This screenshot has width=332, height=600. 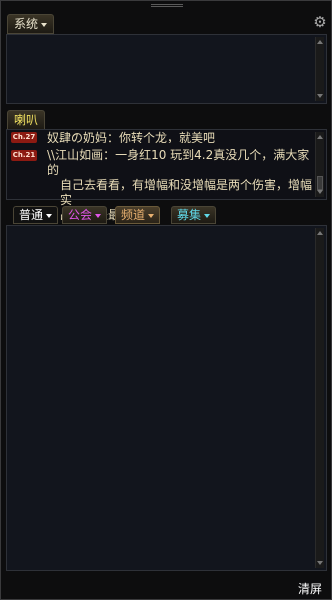 What do you see at coordinates (31, 215) in the screenshot?
I see `tab-normal-label: 普通` at bounding box center [31, 215].